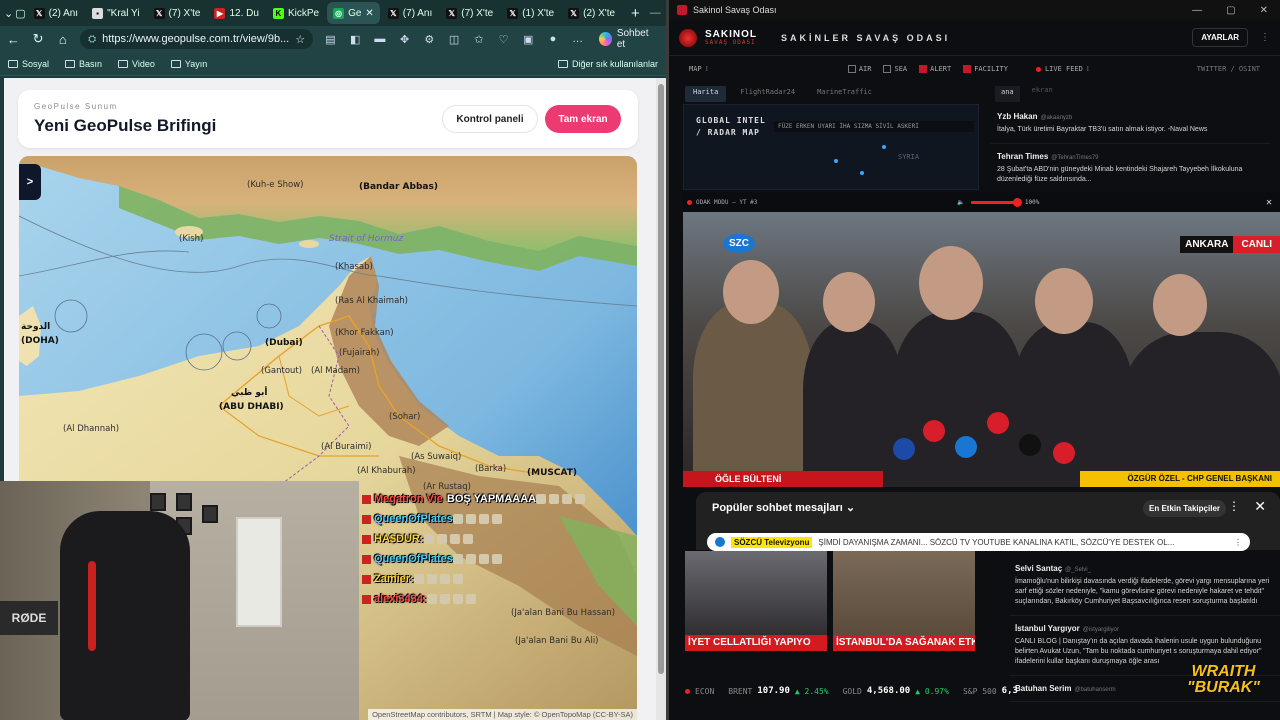 The width and height of the screenshot is (1280, 720). Describe the element at coordinates (528, 39) in the screenshot. I see `collections-icon: ▣` at that location.